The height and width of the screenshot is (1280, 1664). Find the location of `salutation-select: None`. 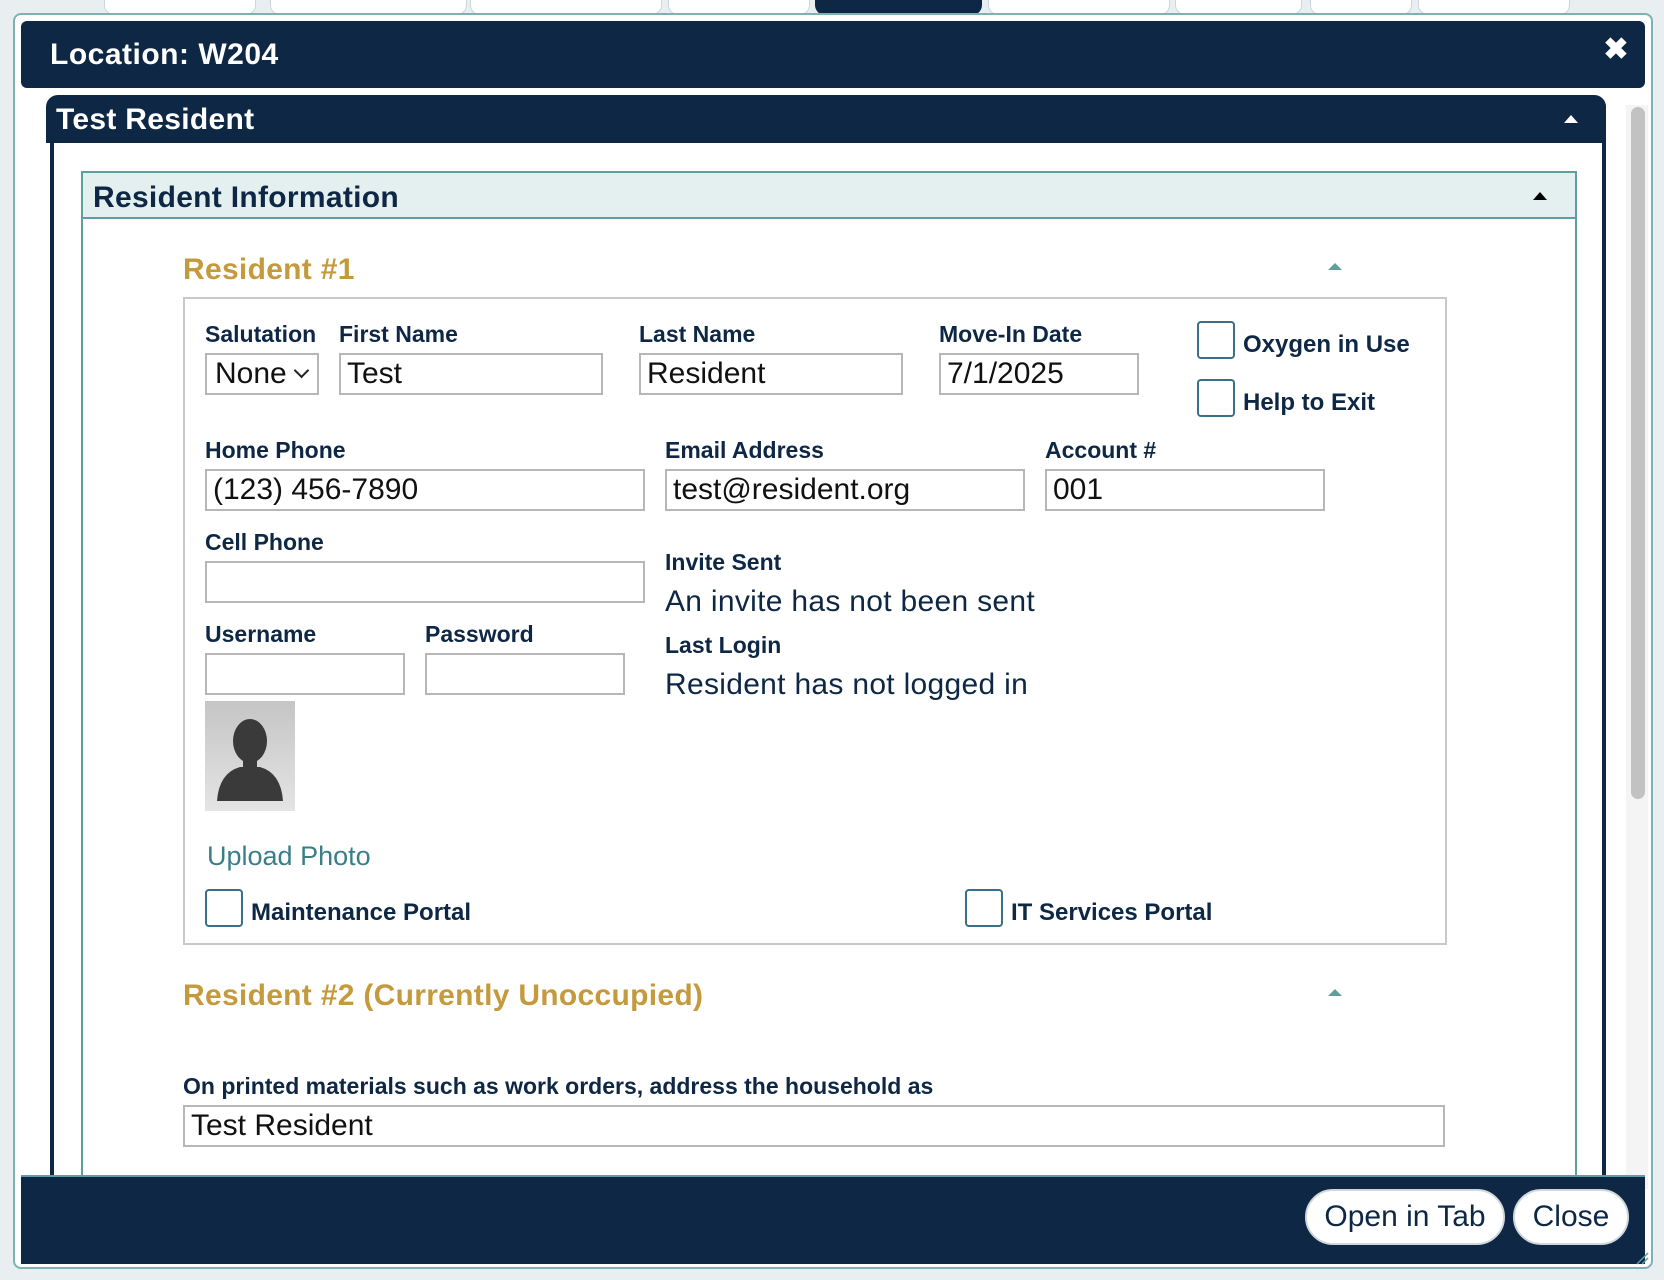

salutation-select: None is located at coordinates (262, 374).